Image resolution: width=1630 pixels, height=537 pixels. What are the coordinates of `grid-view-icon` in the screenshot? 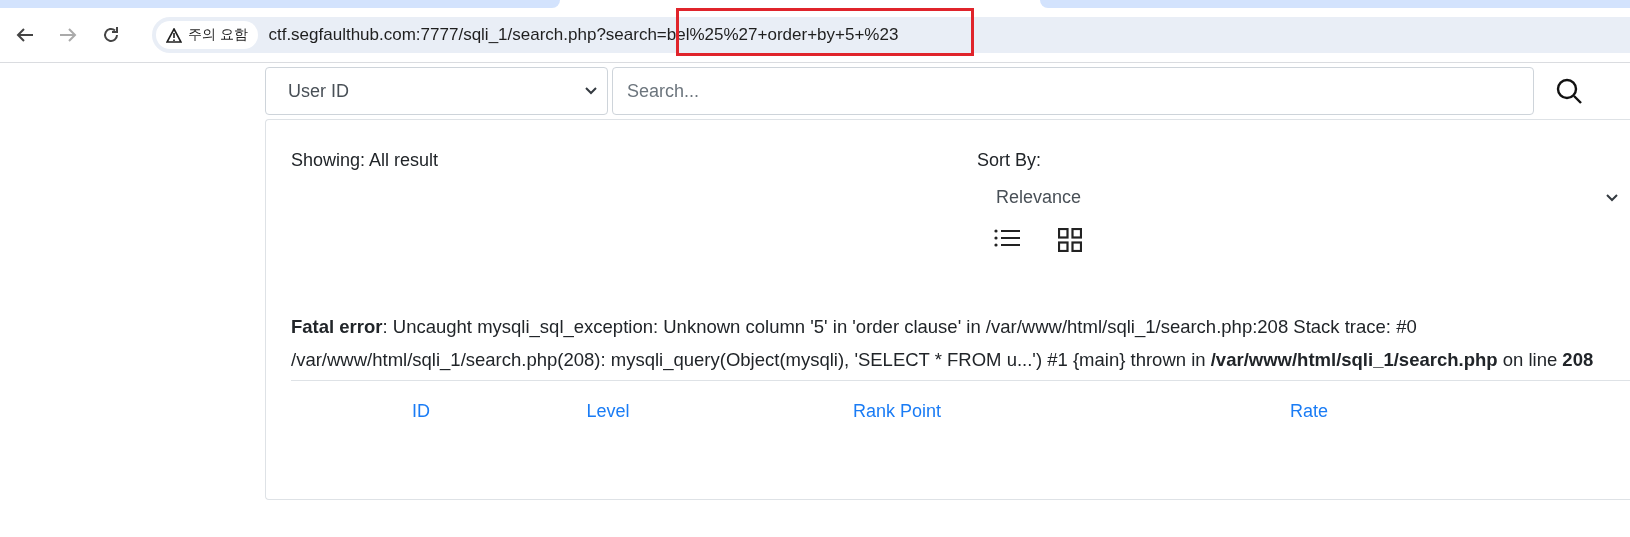 It's located at (1070, 240).